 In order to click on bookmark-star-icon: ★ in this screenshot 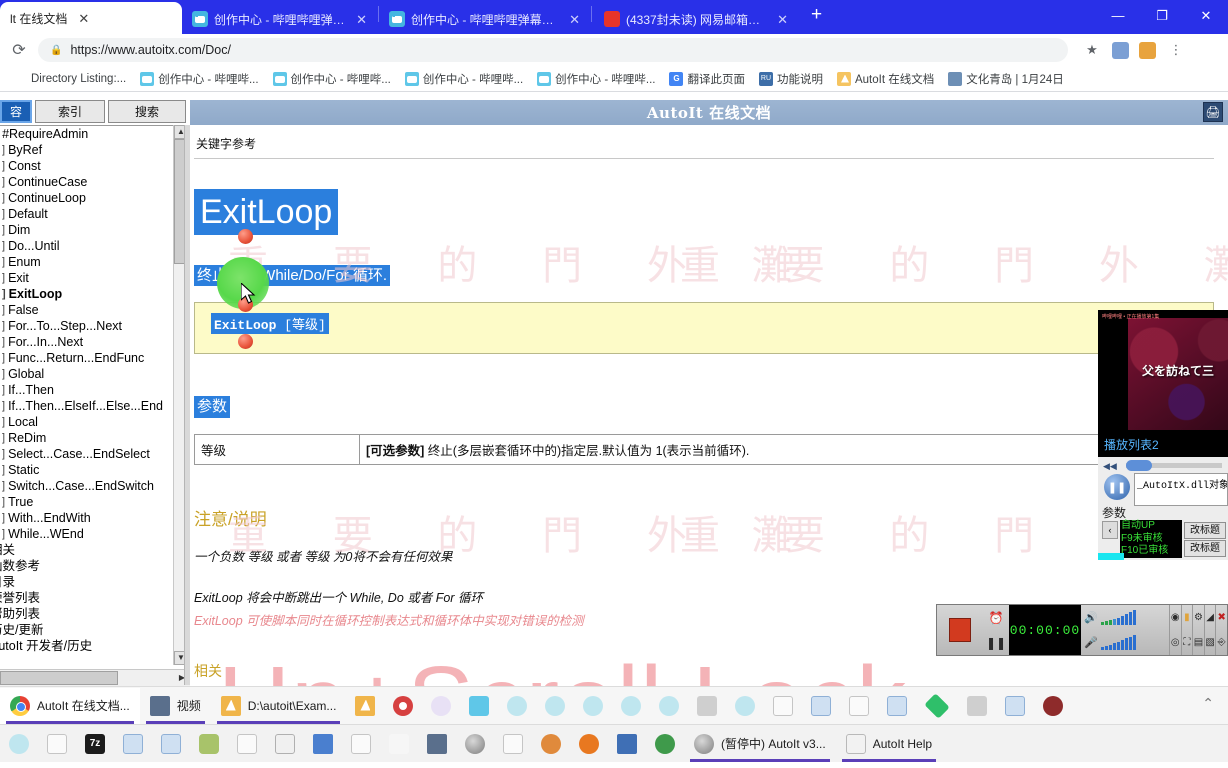, I will do `click(1092, 50)`.